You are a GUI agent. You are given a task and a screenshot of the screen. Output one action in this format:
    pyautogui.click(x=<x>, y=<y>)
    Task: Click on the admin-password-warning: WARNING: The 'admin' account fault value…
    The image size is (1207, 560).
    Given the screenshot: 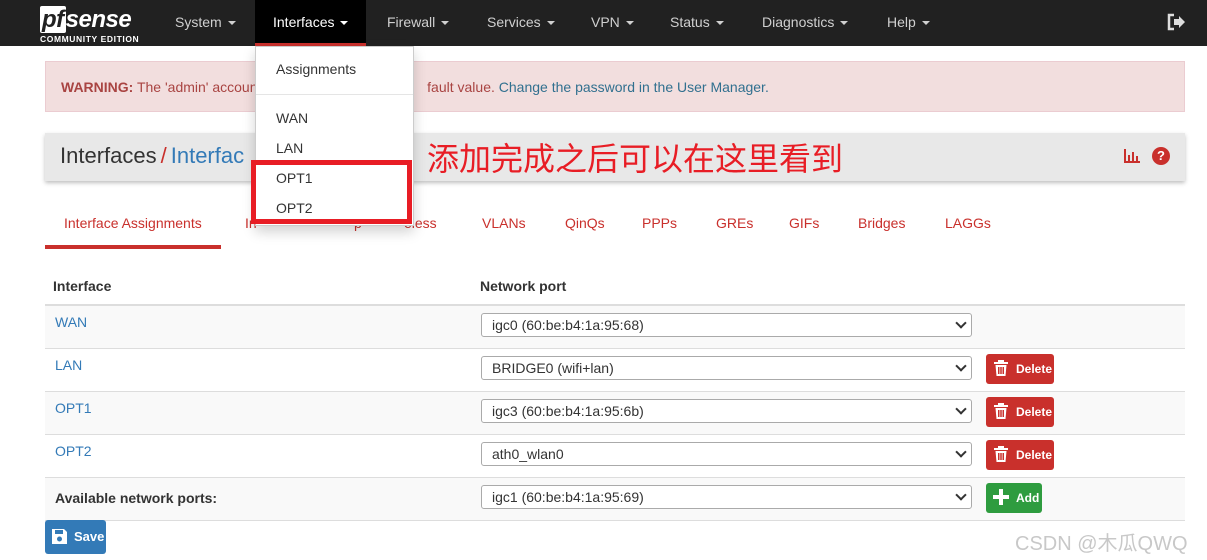 What is the action you would take?
    pyautogui.click(x=615, y=86)
    